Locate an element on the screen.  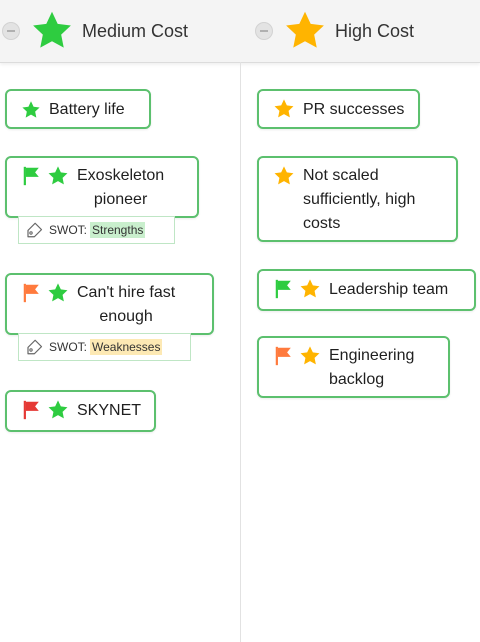
card-leadership-team: Leadership team is located at coordinates (366, 290).